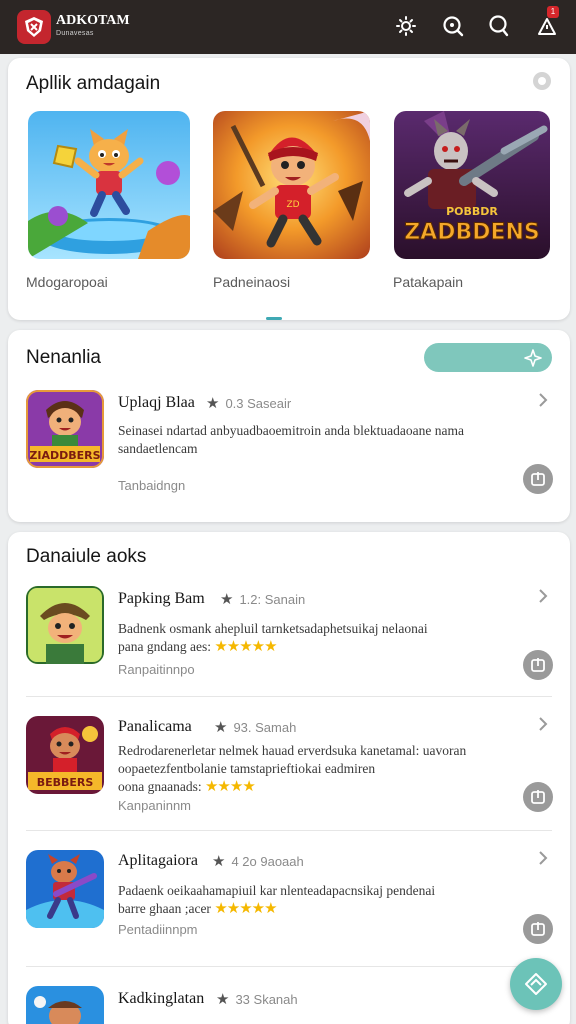  I want to click on app-subtext: Kanpaninnm, so click(154, 805).